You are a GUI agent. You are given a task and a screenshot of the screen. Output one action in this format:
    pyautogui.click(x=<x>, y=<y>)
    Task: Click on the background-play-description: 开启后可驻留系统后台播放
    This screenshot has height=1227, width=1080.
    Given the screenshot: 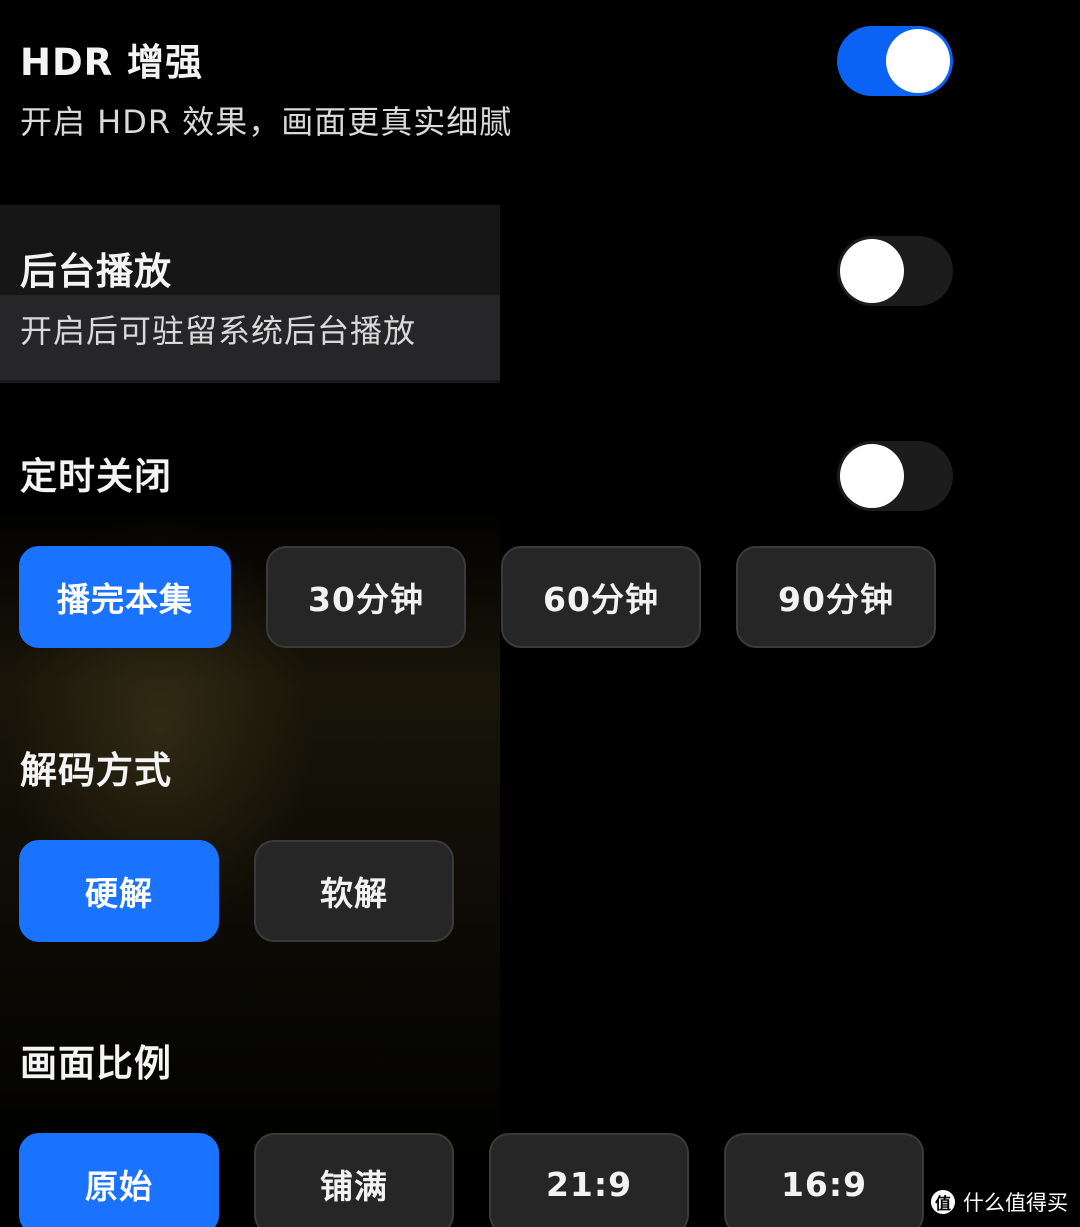 What is the action you would take?
    pyautogui.click(x=218, y=331)
    